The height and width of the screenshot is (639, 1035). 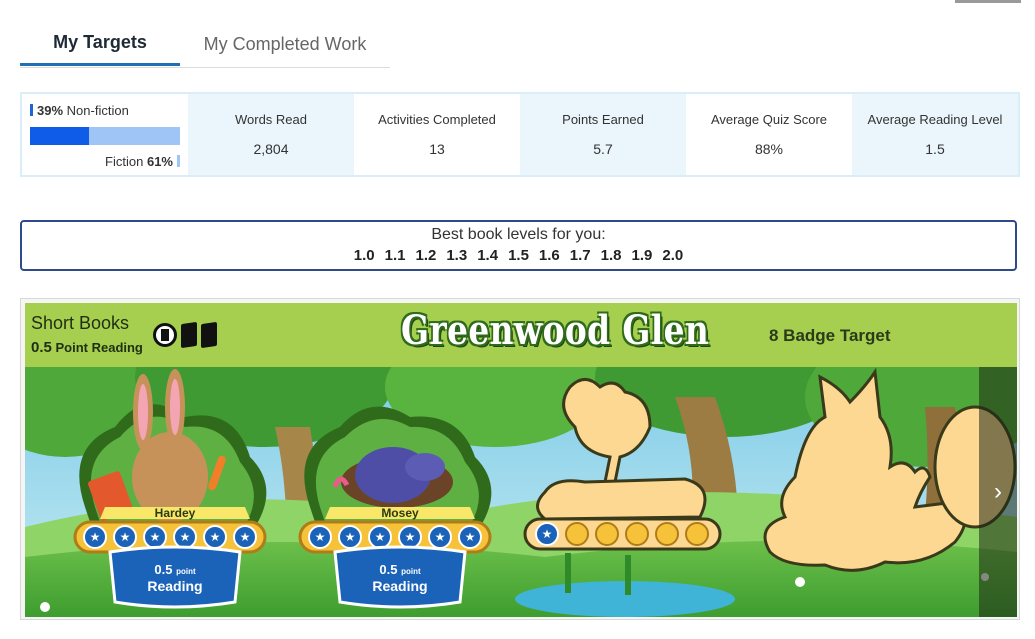 What do you see at coordinates (178, 161) in the screenshot?
I see `fiction-marker` at bounding box center [178, 161].